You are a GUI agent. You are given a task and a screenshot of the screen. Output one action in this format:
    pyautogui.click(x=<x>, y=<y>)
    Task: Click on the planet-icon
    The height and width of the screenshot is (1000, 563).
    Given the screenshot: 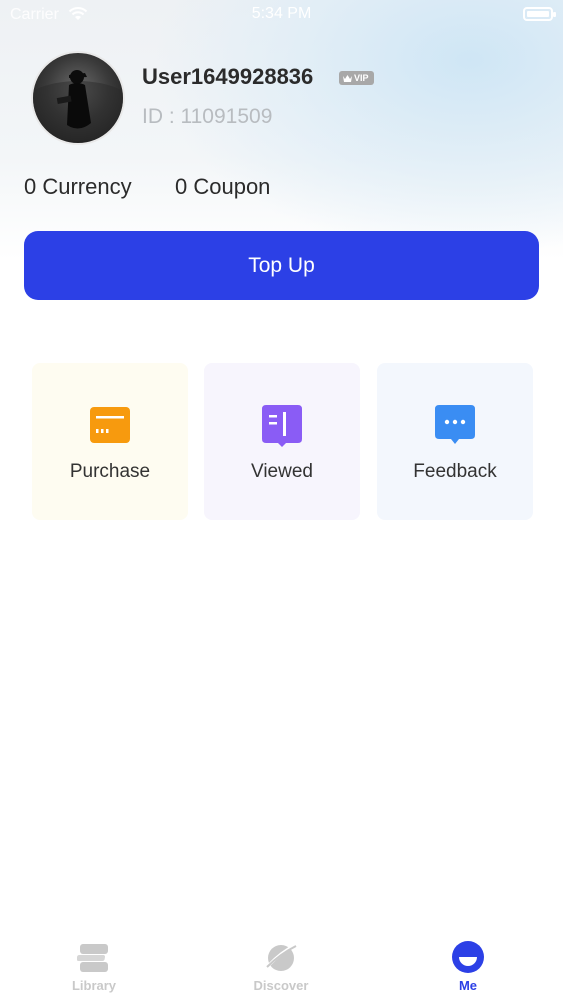 What is the action you would take?
    pyautogui.click(x=282, y=956)
    